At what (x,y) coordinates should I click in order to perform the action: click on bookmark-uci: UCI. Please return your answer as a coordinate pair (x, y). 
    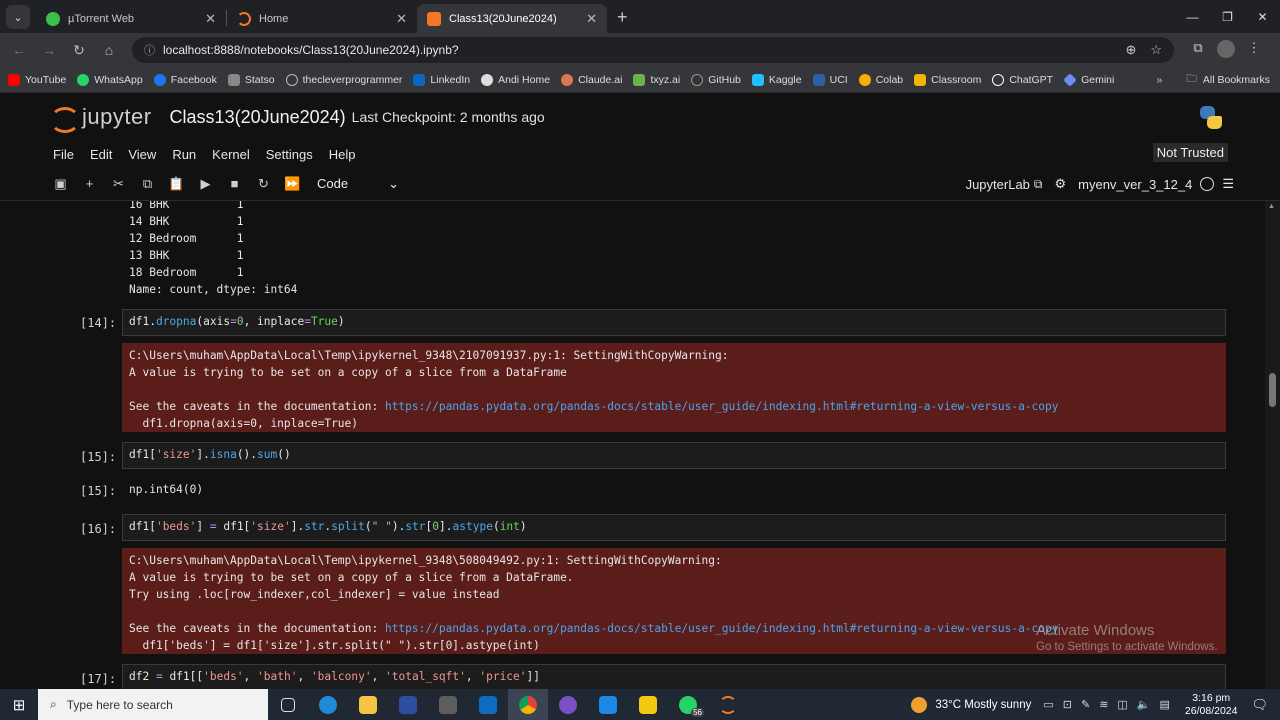
    Looking at the image, I should click on (830, 79).